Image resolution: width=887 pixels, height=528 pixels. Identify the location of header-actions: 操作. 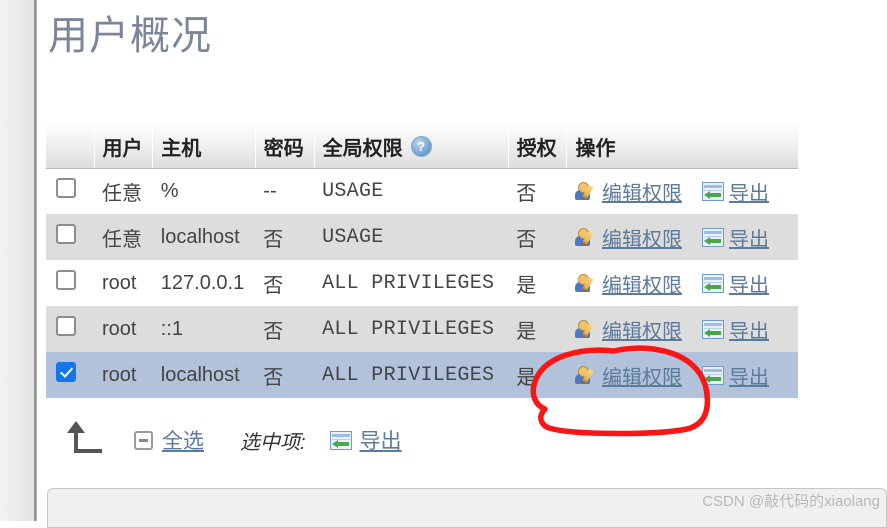
(682, 147).